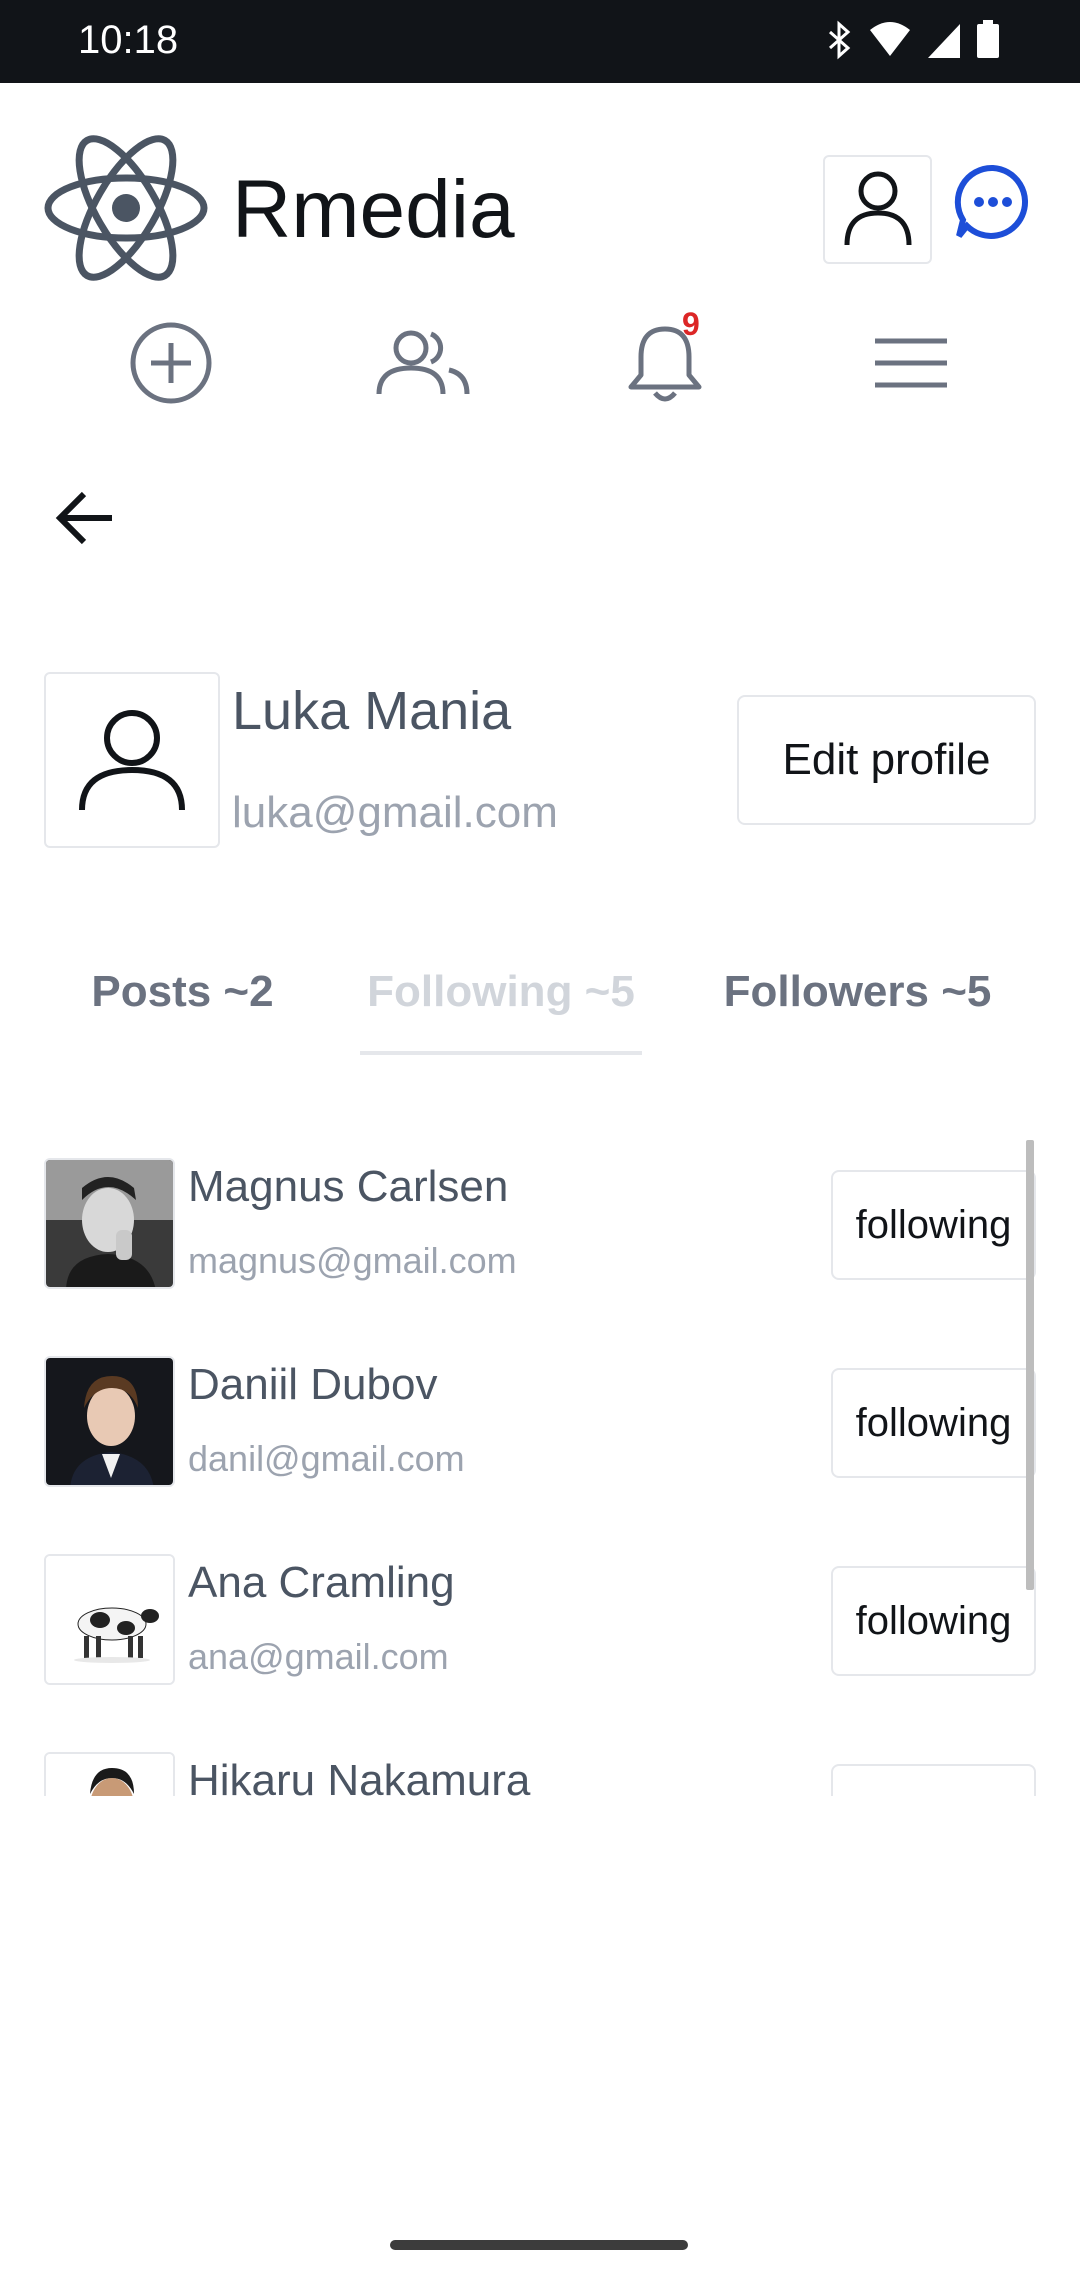 This screenshot has height=2280, width=1080. I want to click on plus-circle-icon, so click(171, 365).